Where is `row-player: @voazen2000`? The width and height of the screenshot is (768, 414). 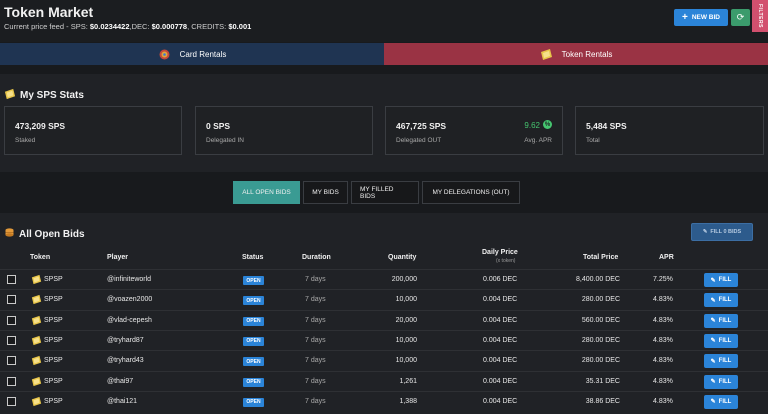
row-player: @voazen2000 is located at coordinates (129, 299).